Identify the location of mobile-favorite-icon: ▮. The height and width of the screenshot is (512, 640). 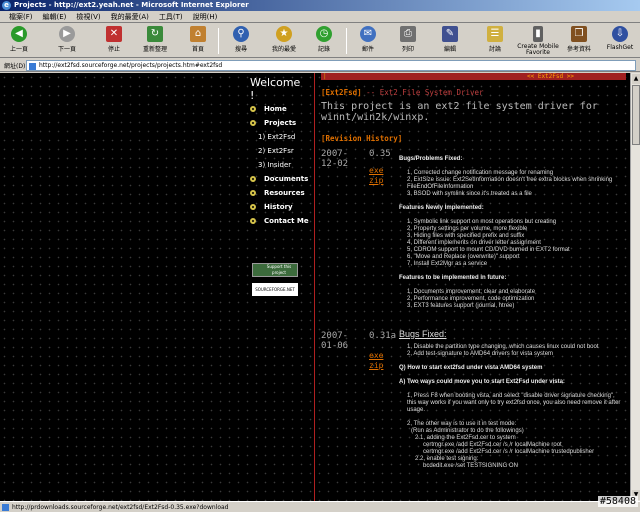
(538, 34).